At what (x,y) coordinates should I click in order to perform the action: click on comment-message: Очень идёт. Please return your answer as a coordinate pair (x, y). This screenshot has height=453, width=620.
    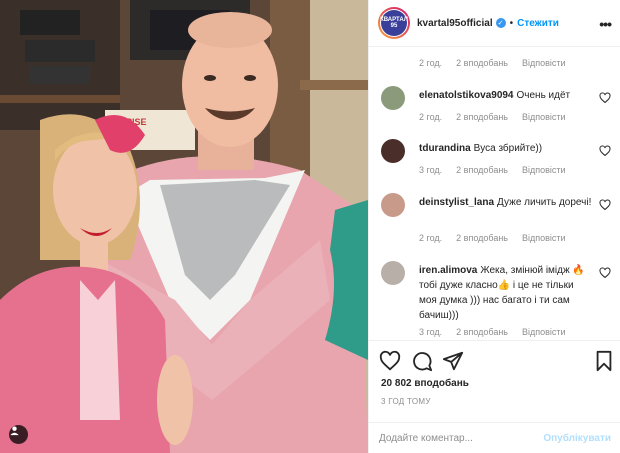
    Looking at the image, I should click on (543, 95).